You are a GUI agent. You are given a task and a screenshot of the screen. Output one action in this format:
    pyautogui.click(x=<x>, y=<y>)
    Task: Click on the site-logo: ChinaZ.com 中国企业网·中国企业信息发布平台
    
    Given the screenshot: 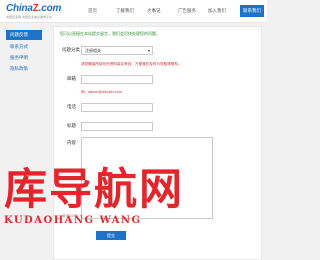 What is the action you would take?
    pyautogui.click(x=36, y=12)
    